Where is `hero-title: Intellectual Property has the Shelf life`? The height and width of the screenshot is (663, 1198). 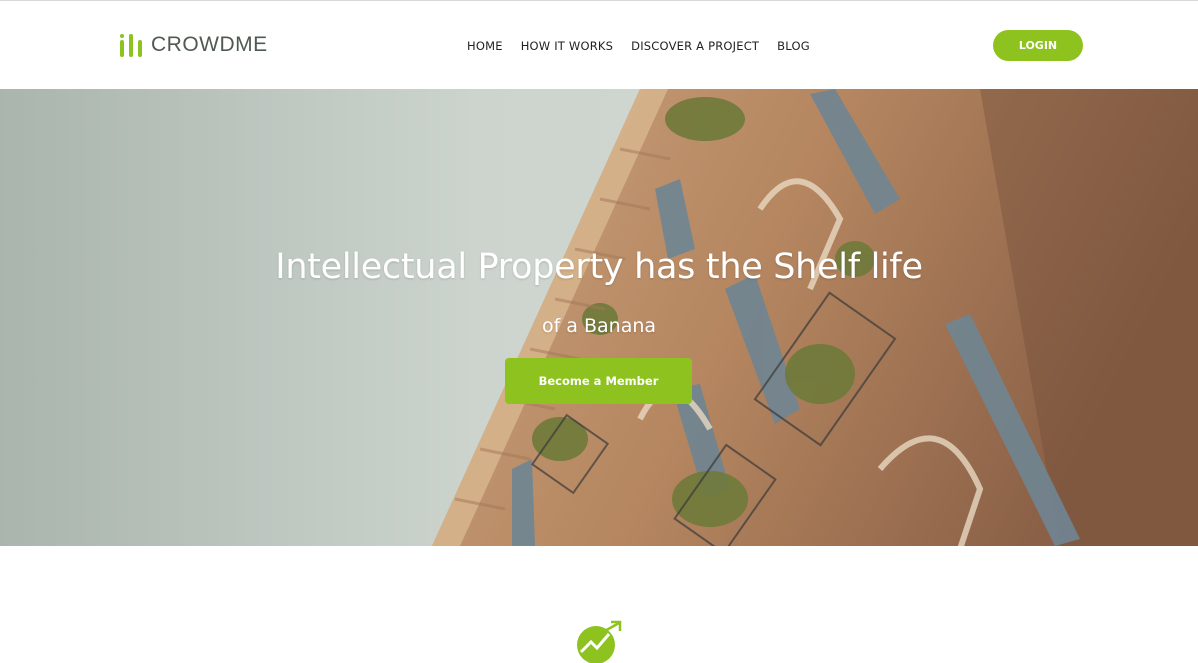
hero-title: Intellectual Property has the Shelf life is located at coordinates (599, 267).